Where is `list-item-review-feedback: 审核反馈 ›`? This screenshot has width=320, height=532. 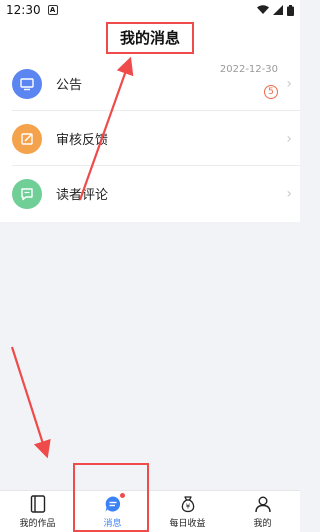 list-item-review-feedback: 审核反馈 › is located at coordinates (150, 138).